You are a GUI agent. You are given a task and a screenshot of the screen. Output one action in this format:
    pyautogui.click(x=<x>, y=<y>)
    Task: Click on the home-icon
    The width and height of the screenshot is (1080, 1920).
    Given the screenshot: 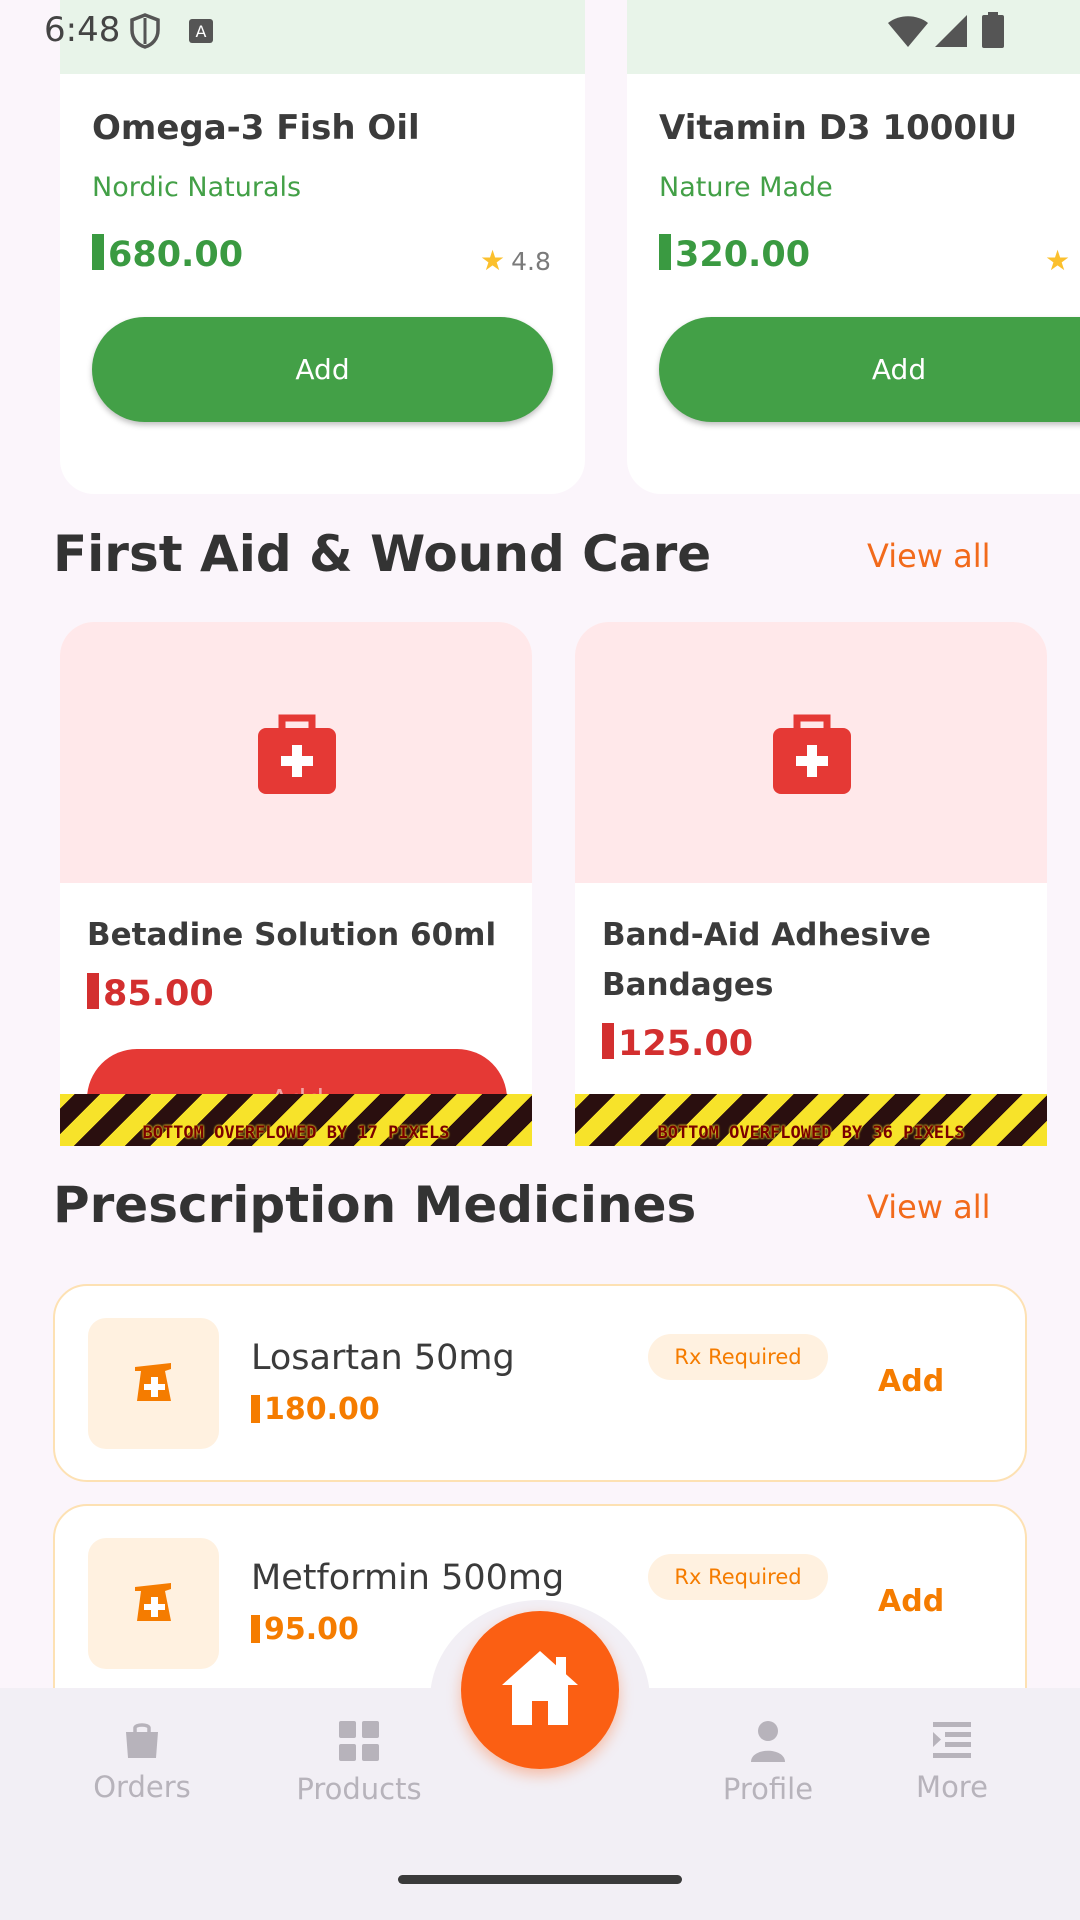 What is the action you would take?
    pyautogui.click(x=540, y=1688)
    